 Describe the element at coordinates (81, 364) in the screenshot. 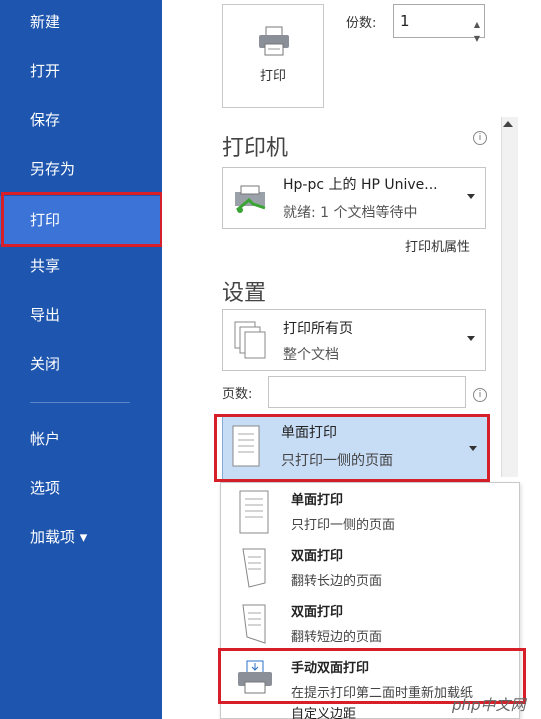

I see `nav-close: 关闭` at that location.